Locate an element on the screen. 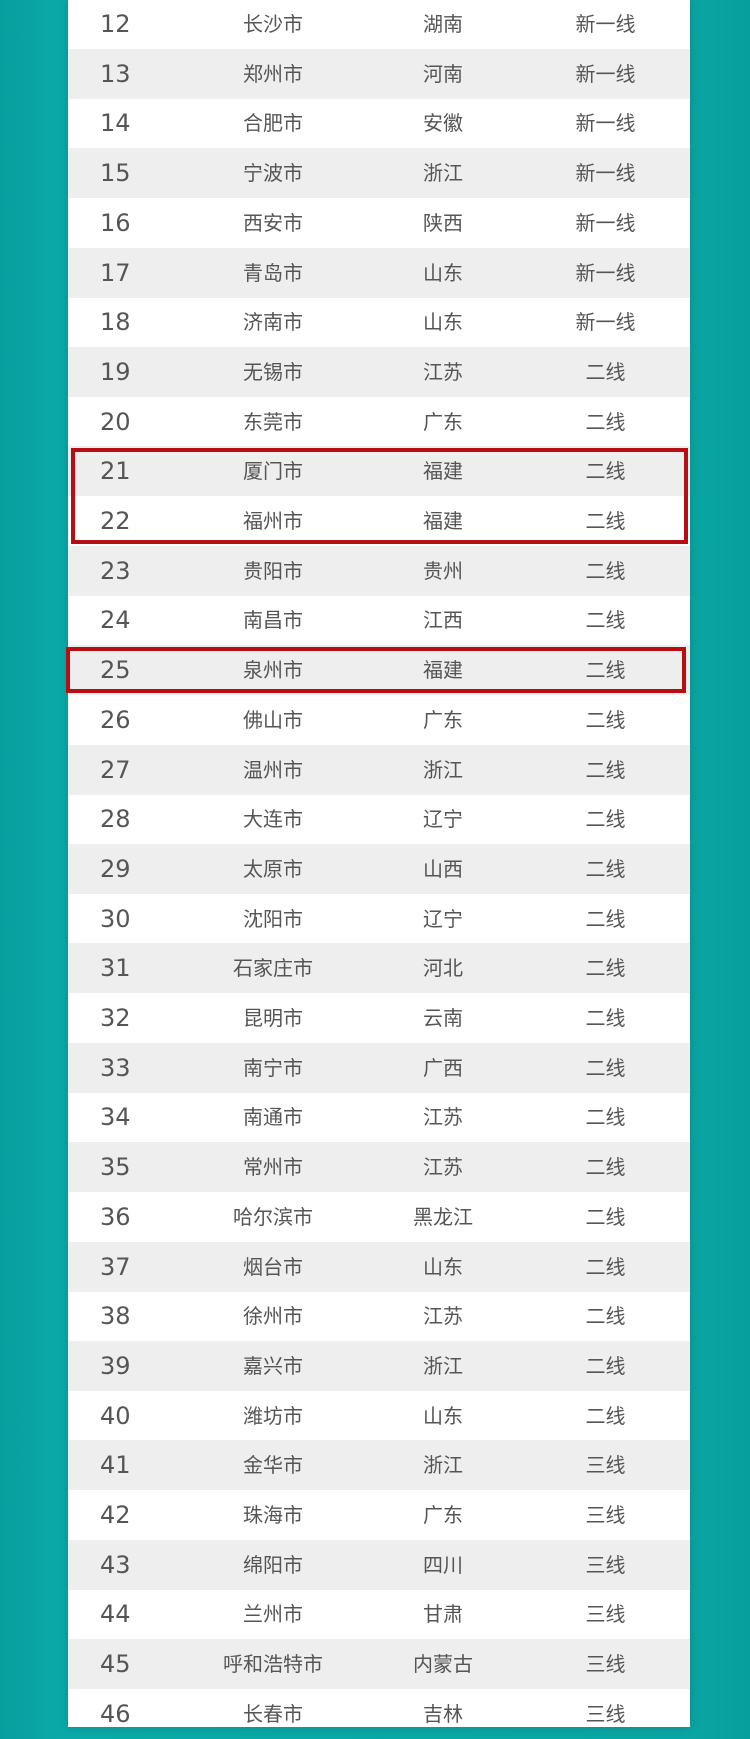 The width and height of the screenshot is (750, 1739). rank-cell: 39 is located at coordinates (115, 1365).